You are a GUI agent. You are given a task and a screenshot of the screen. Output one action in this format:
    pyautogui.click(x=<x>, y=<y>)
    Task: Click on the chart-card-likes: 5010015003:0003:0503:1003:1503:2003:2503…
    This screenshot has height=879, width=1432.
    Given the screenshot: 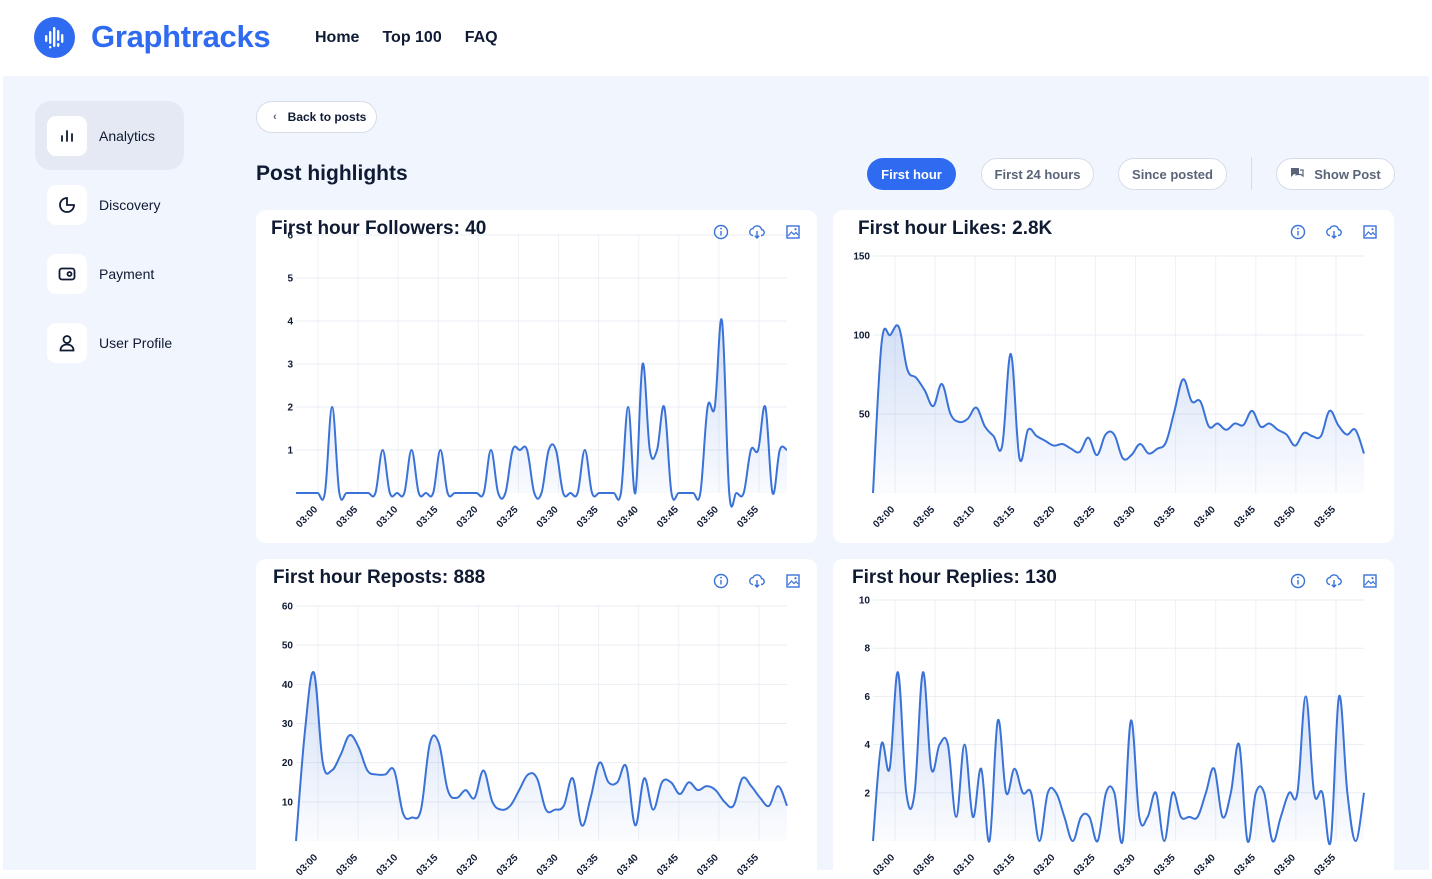 What is the action you would take?
    pyautogui.click(x=1113, y=376)
    